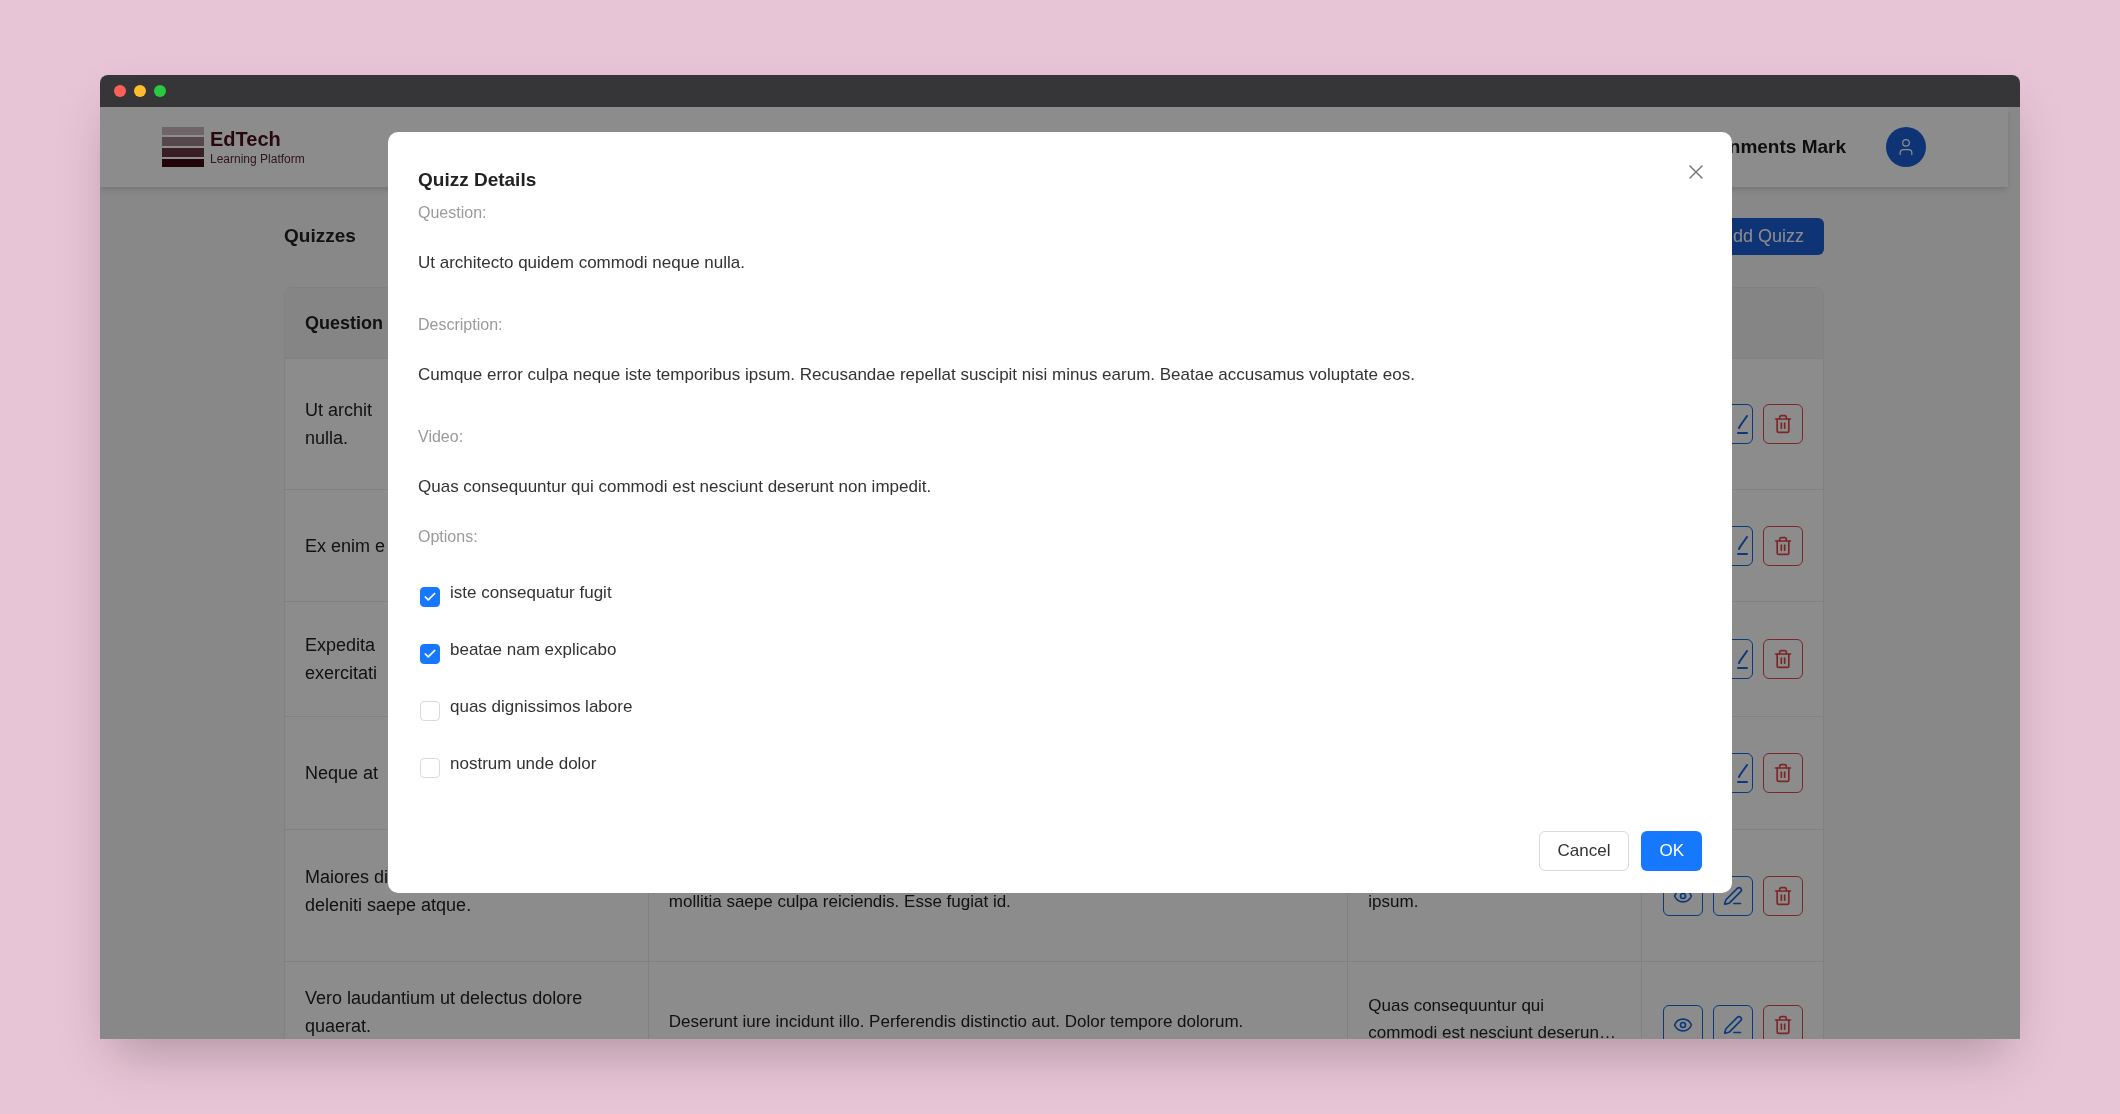  I want to click on field-label: Description:, so click(461, 324).